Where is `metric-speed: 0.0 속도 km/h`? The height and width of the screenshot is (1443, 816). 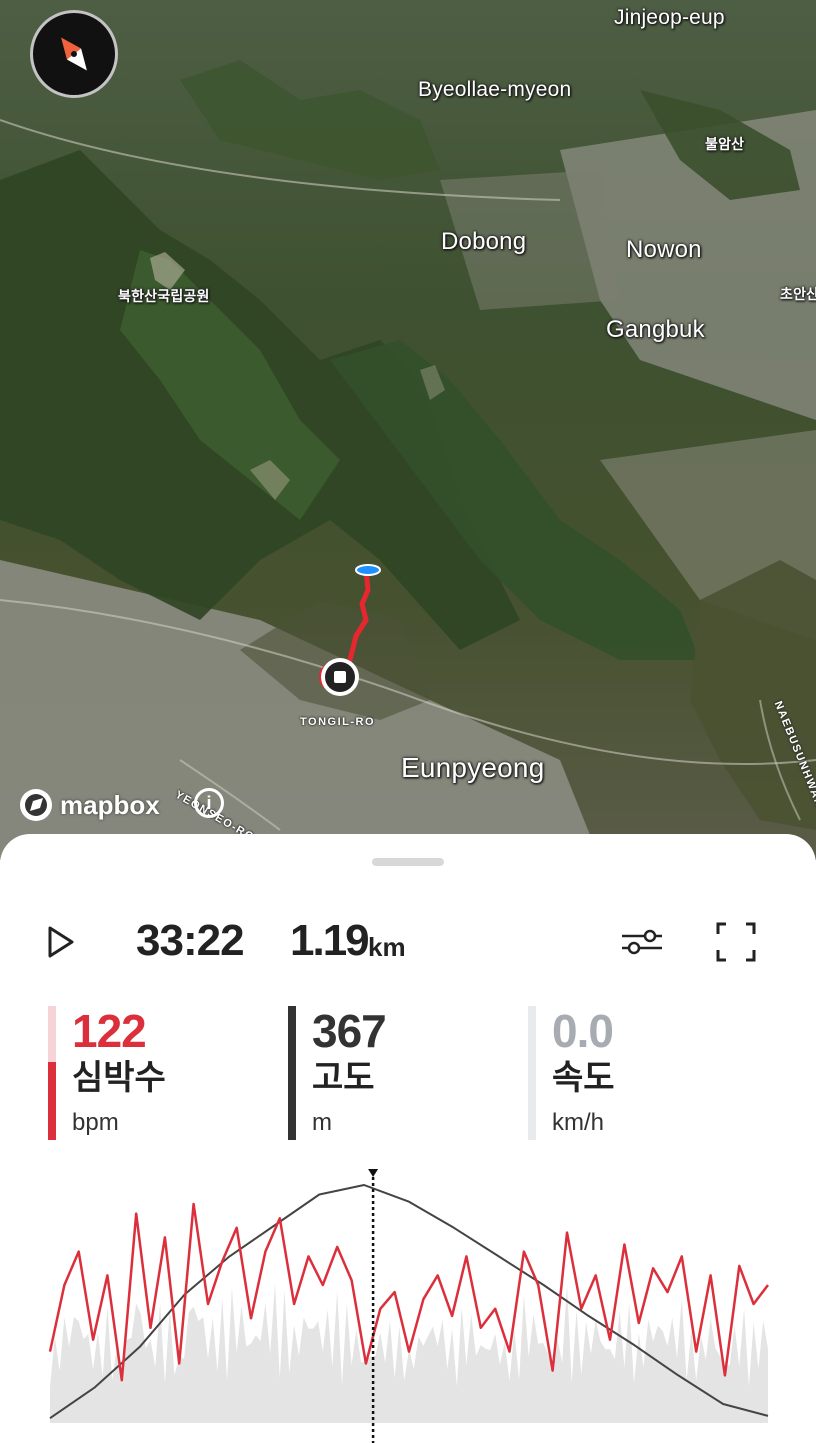 metric-speed: 0.0 속도 km/h is located at coordinates (638, 1073).